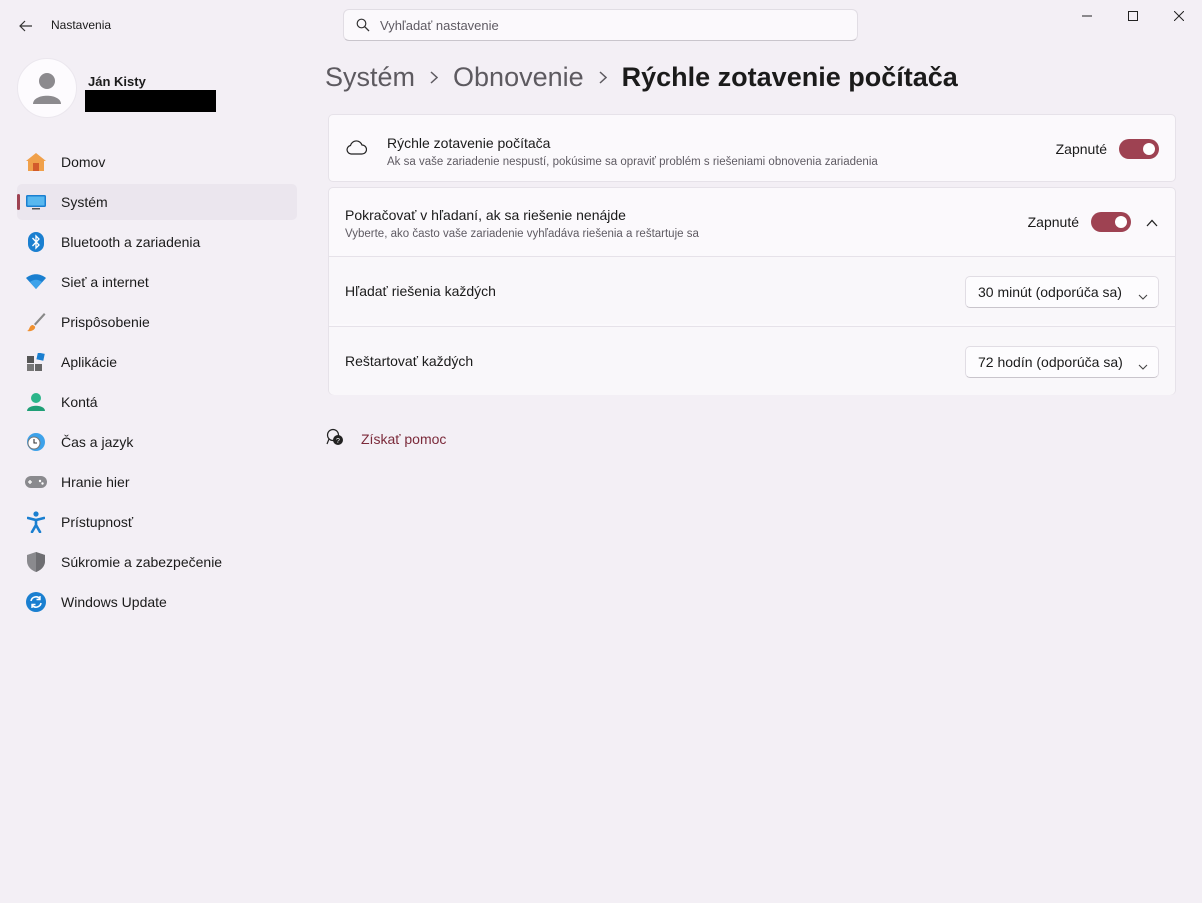 The width and height of the screenshot is (1202, 903). Describe the element at coordinates (36, 402) in the screenshot. I see `account-icon` at that location.